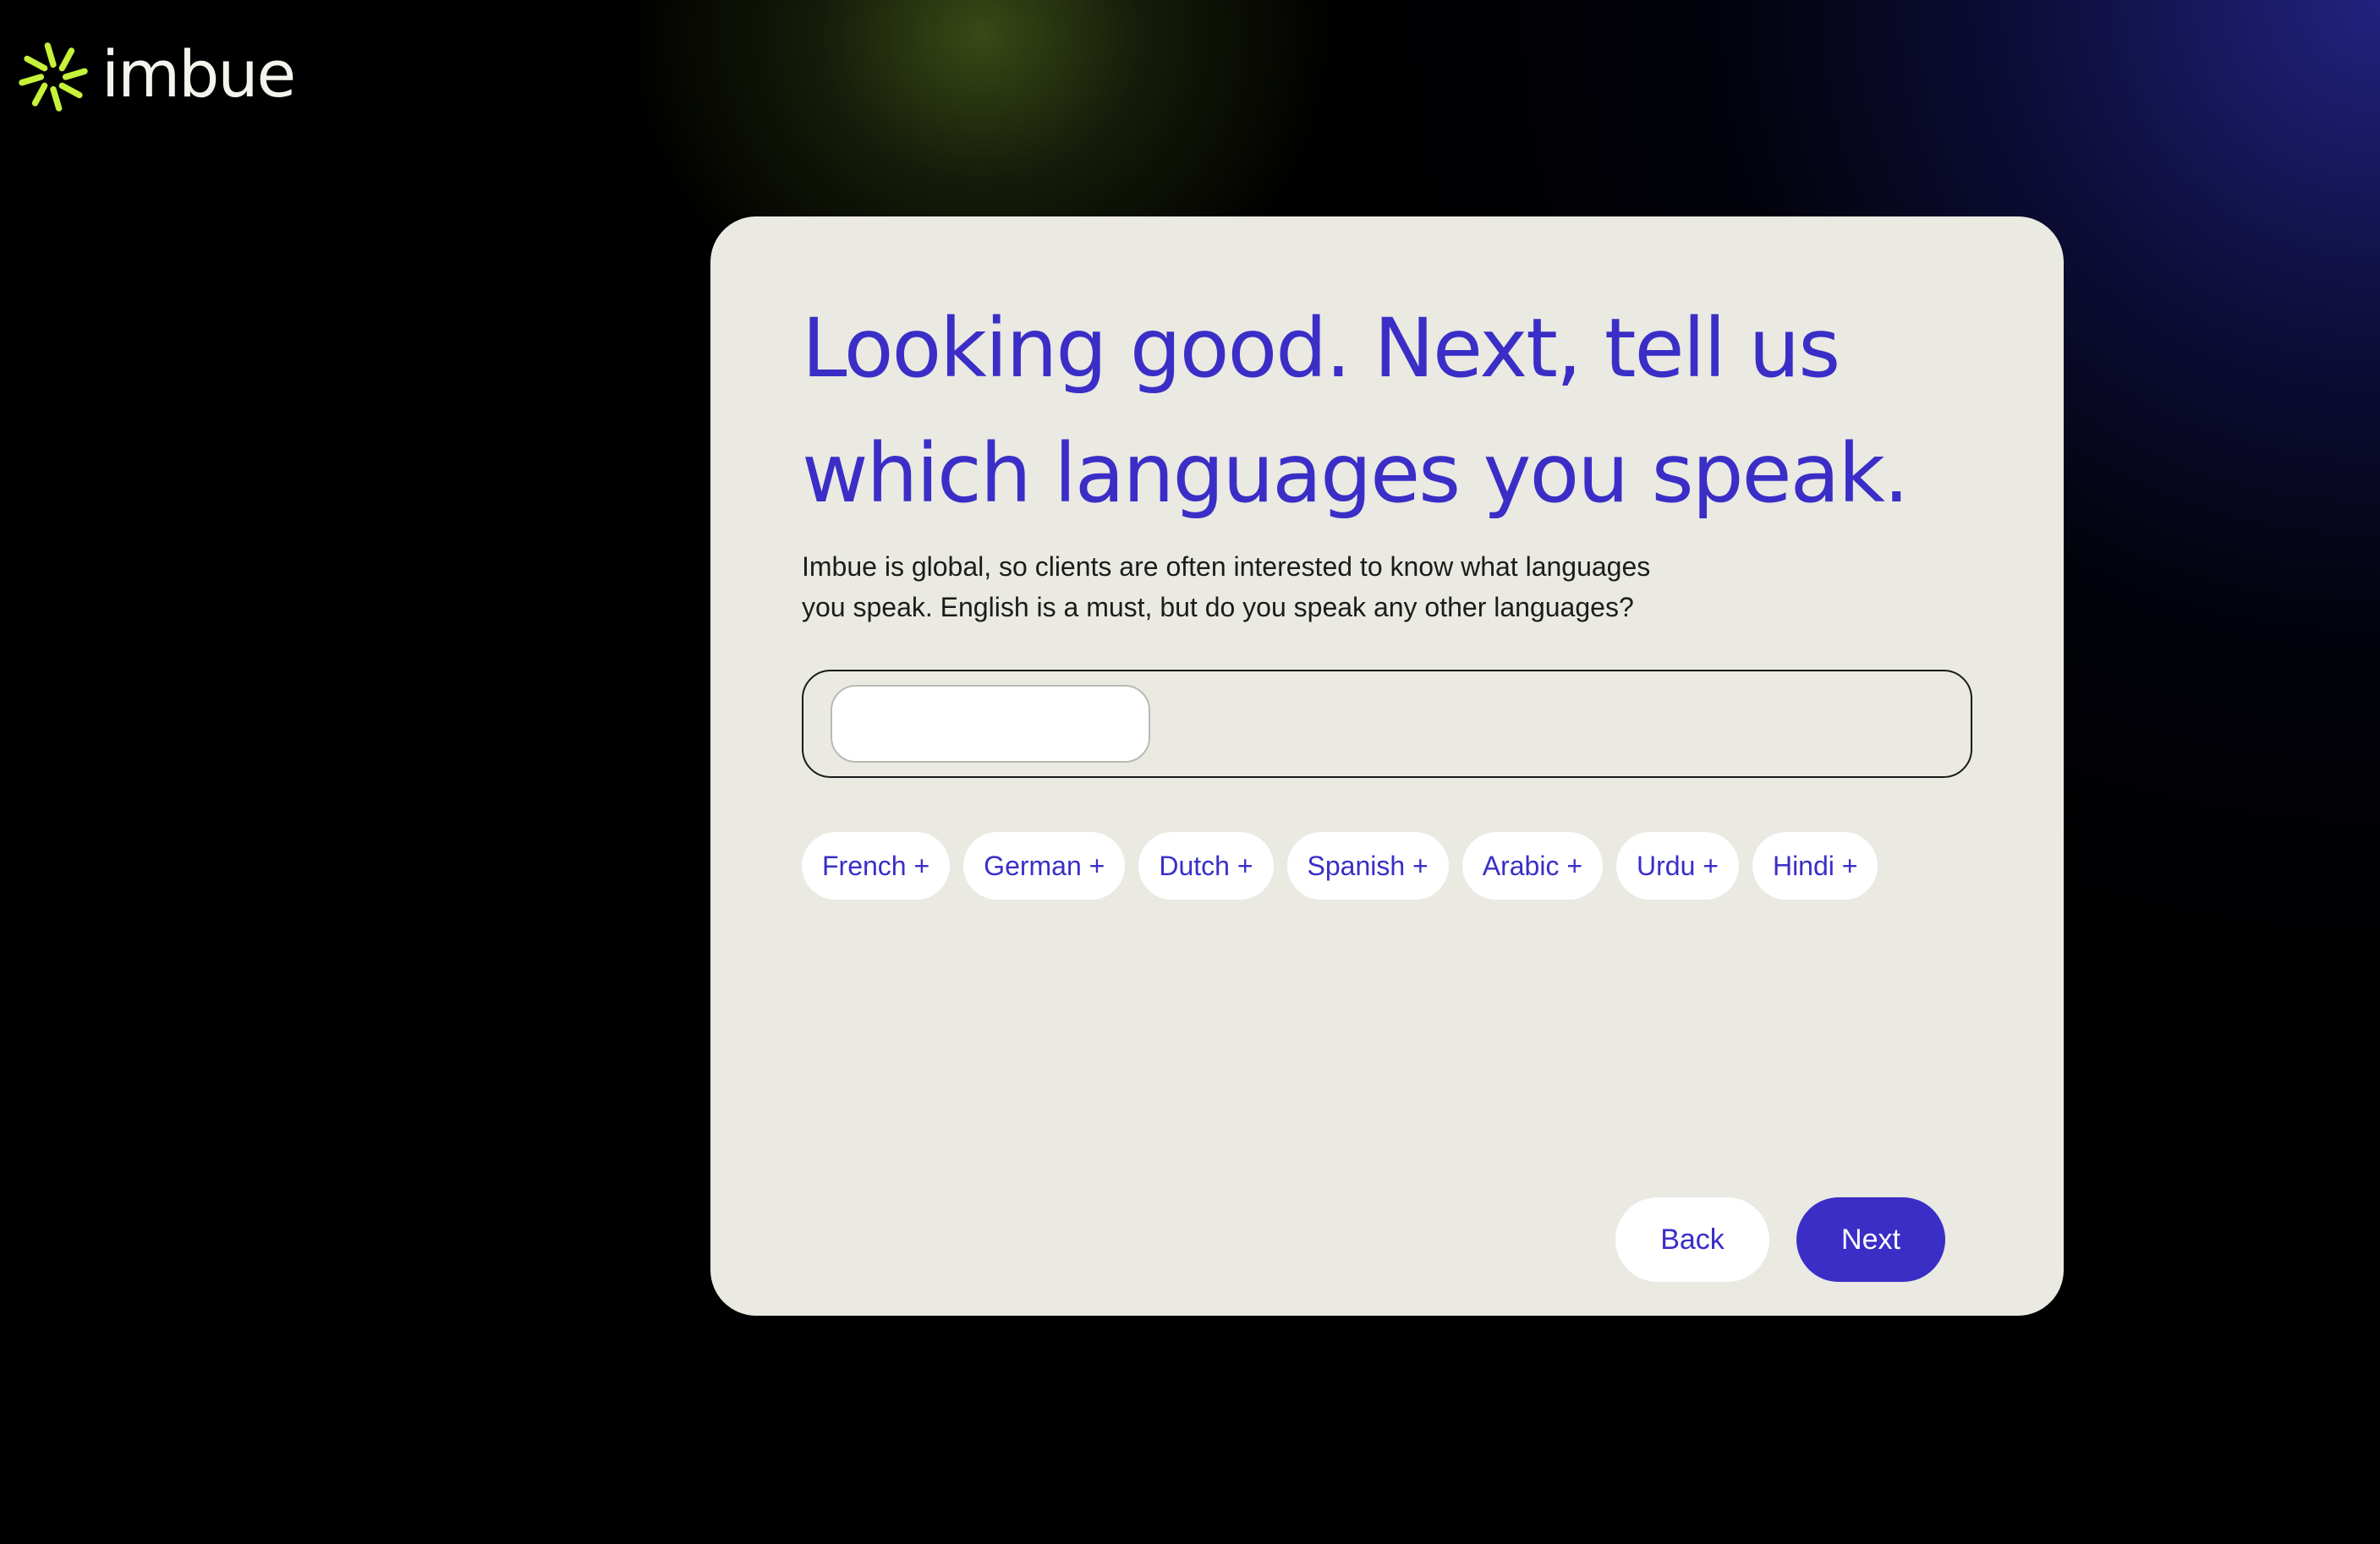  Describe the element at coordinates (1780, 1239) in the screenshot. I see `wizard-actions: Back Next` at that location.